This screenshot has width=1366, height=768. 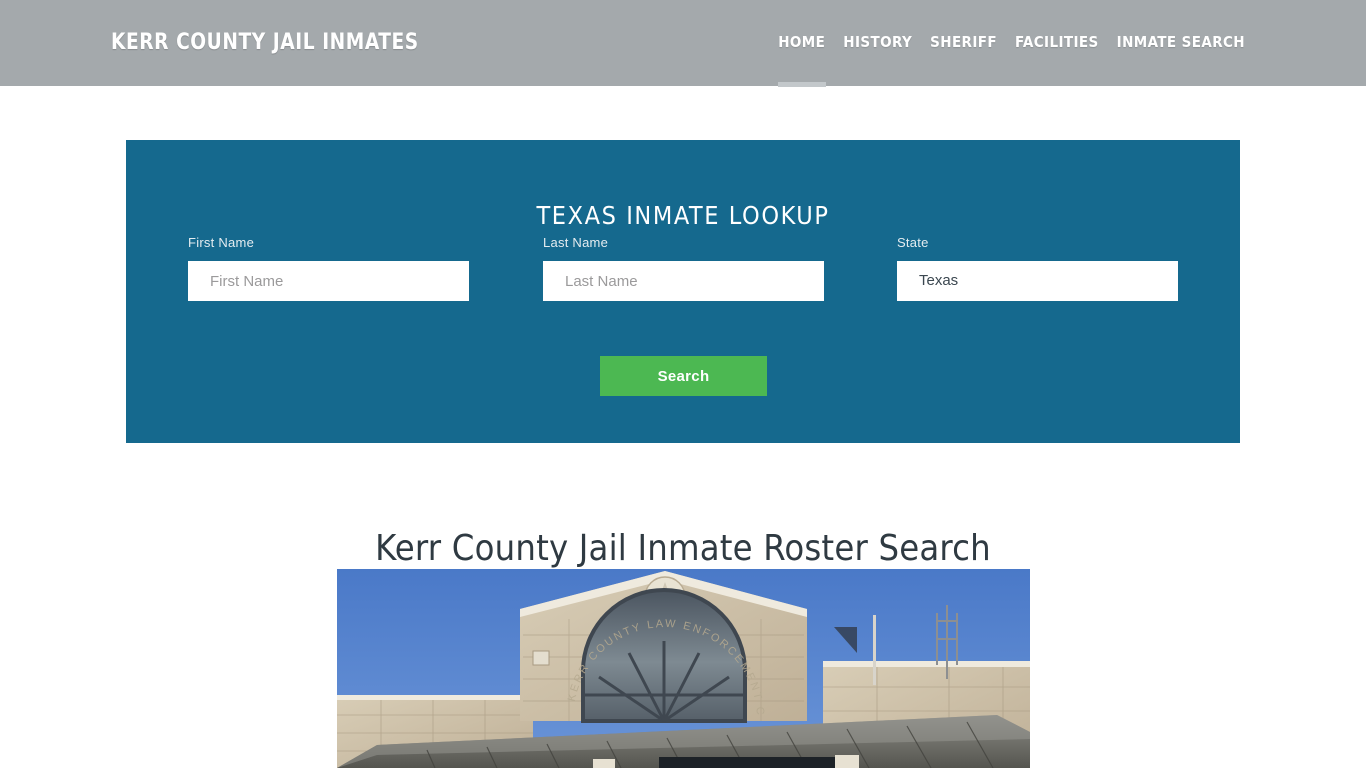 I want to click on state-select: Texas, so click(x=1037, y=281).